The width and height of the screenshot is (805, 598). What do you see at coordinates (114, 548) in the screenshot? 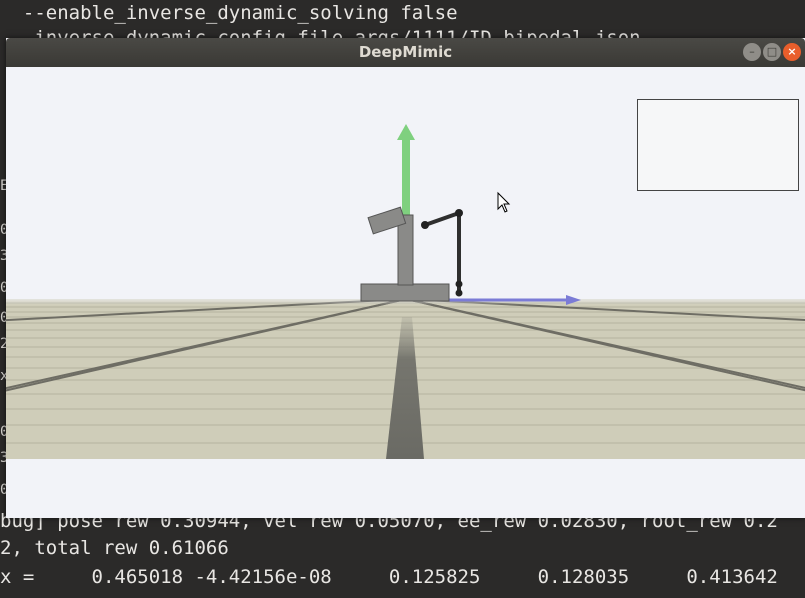
I see `terminal-line-4: 2, total rew 0.61066` at bounding box center [114, 548].